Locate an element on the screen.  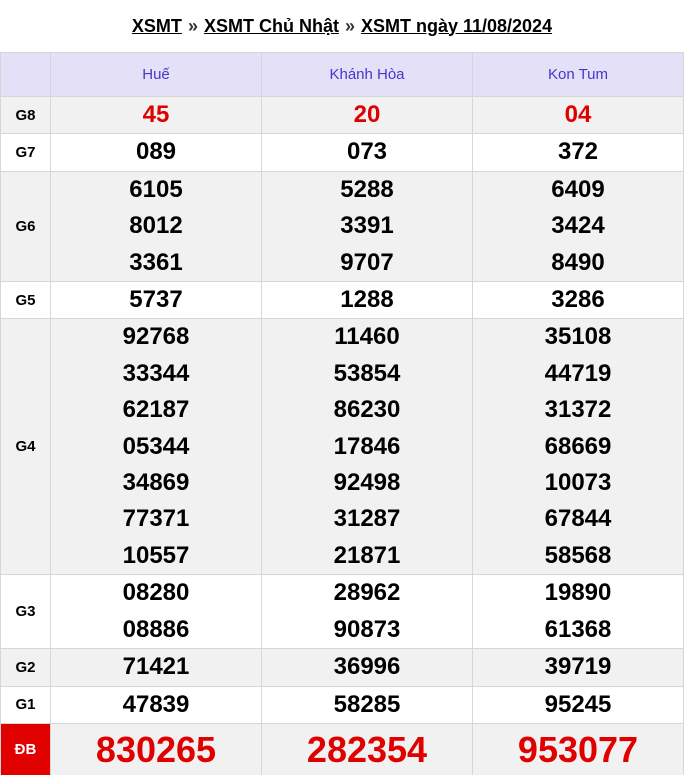
province-header-hue: Huế is located at coordinates (156, 74).